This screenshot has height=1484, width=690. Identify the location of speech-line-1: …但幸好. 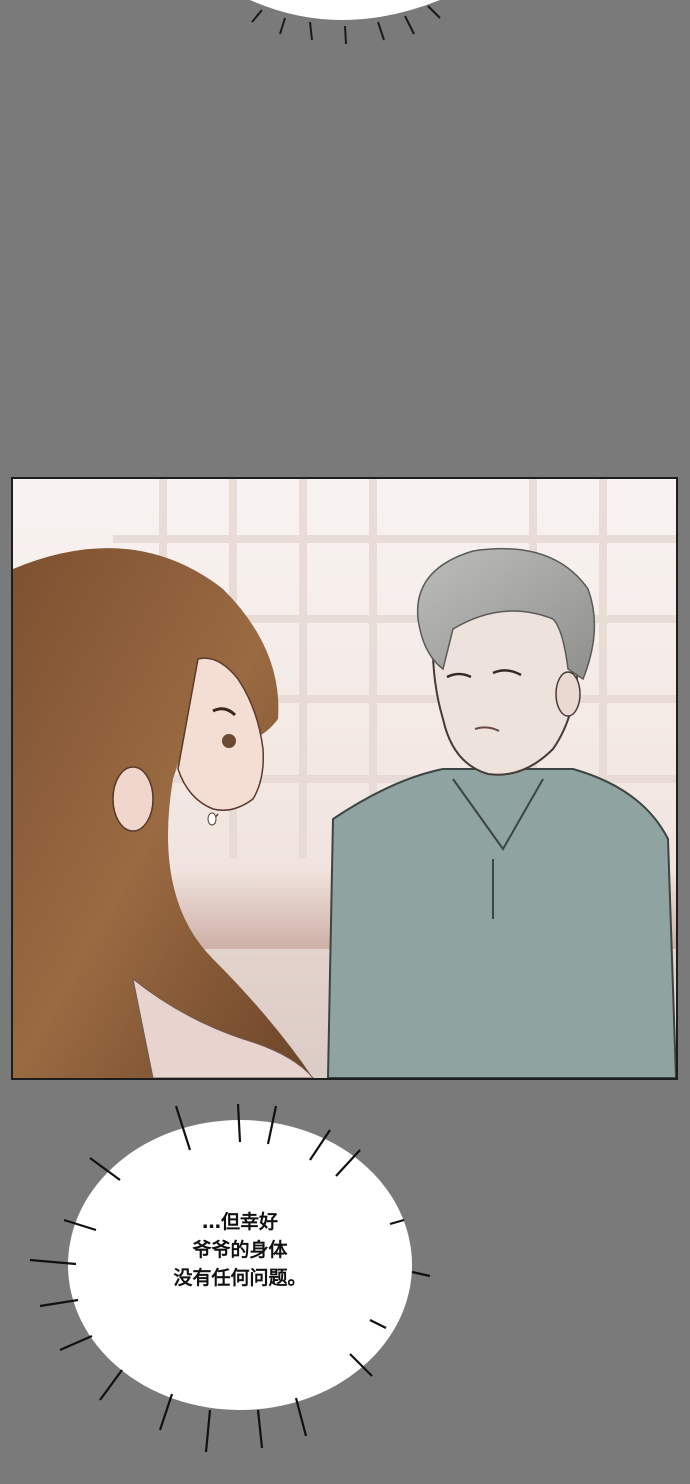
(239, 1222).